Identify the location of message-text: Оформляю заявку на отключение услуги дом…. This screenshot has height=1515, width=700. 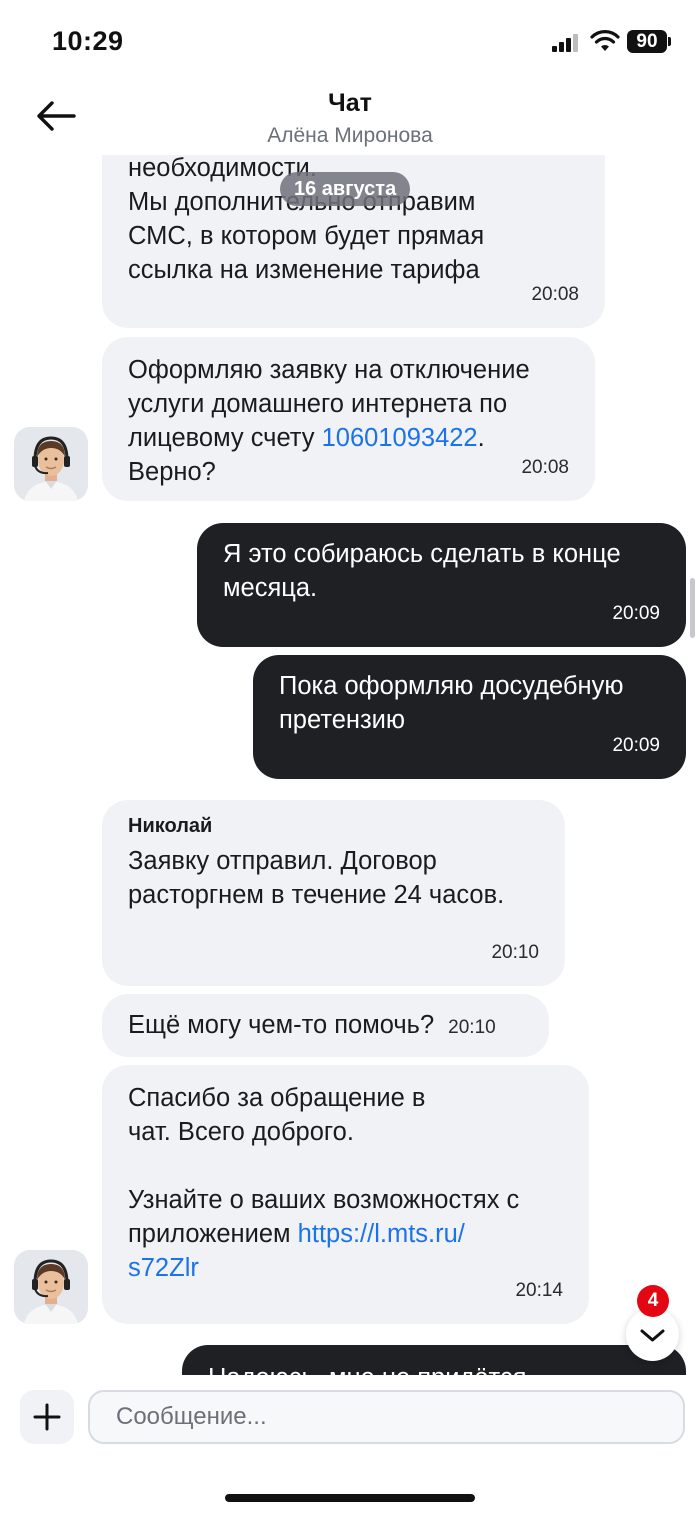
(329, 421).